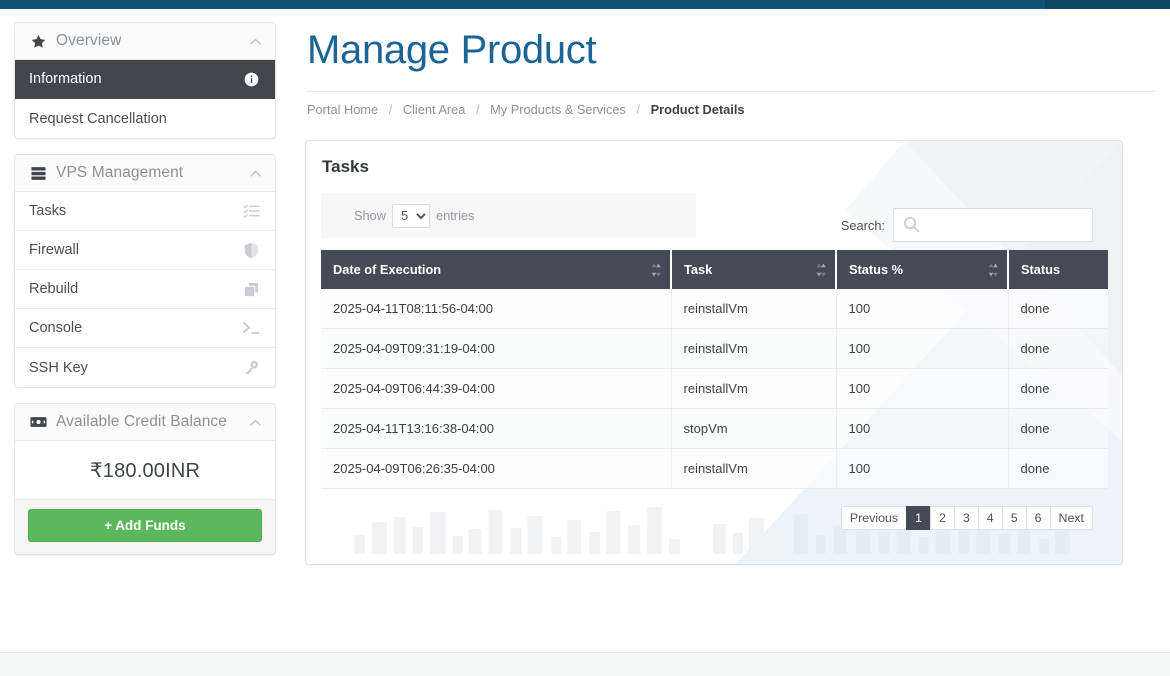 The image size is (1170, 676). Describe the element at coordinates (145, 289) in the screenshot. I see `sidebar-item-rebuild: Rebuild` at that location.